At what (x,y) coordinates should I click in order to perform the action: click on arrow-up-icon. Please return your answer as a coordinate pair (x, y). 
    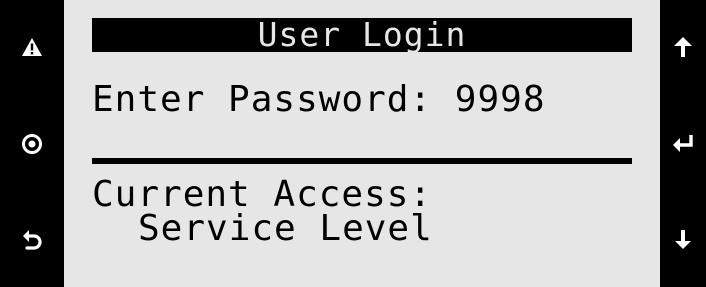
    Looking at the image, I should click on (683, 47).